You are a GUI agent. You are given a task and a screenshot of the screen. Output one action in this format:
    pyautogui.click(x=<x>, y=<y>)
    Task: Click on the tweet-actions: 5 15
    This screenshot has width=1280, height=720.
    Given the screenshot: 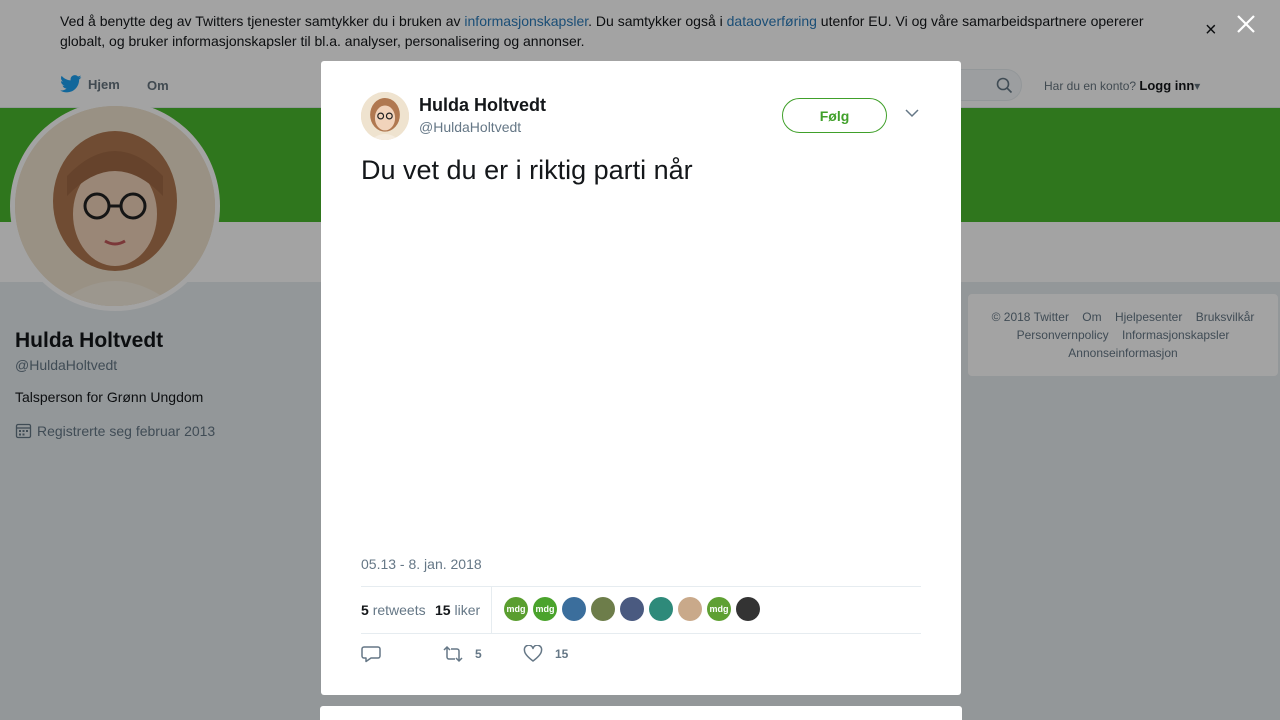 What is the action you would take?
    pyautogui.click(x=641, y=658)
    